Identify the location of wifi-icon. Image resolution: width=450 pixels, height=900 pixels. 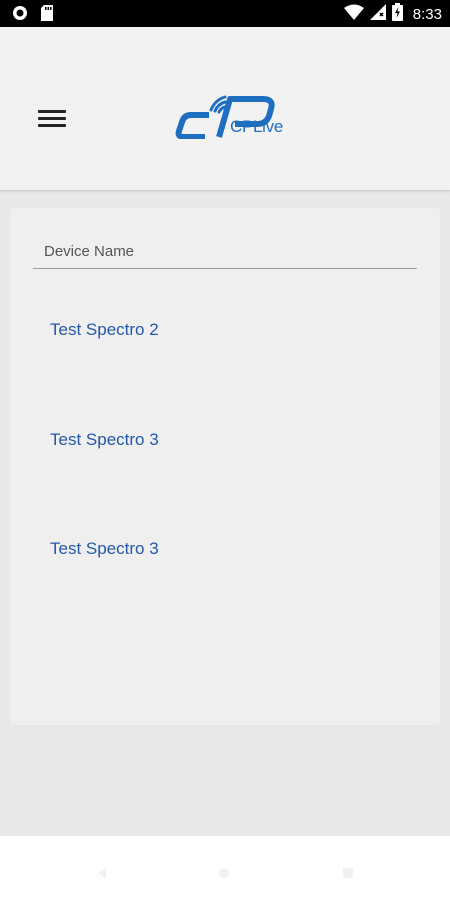
(353, 14).